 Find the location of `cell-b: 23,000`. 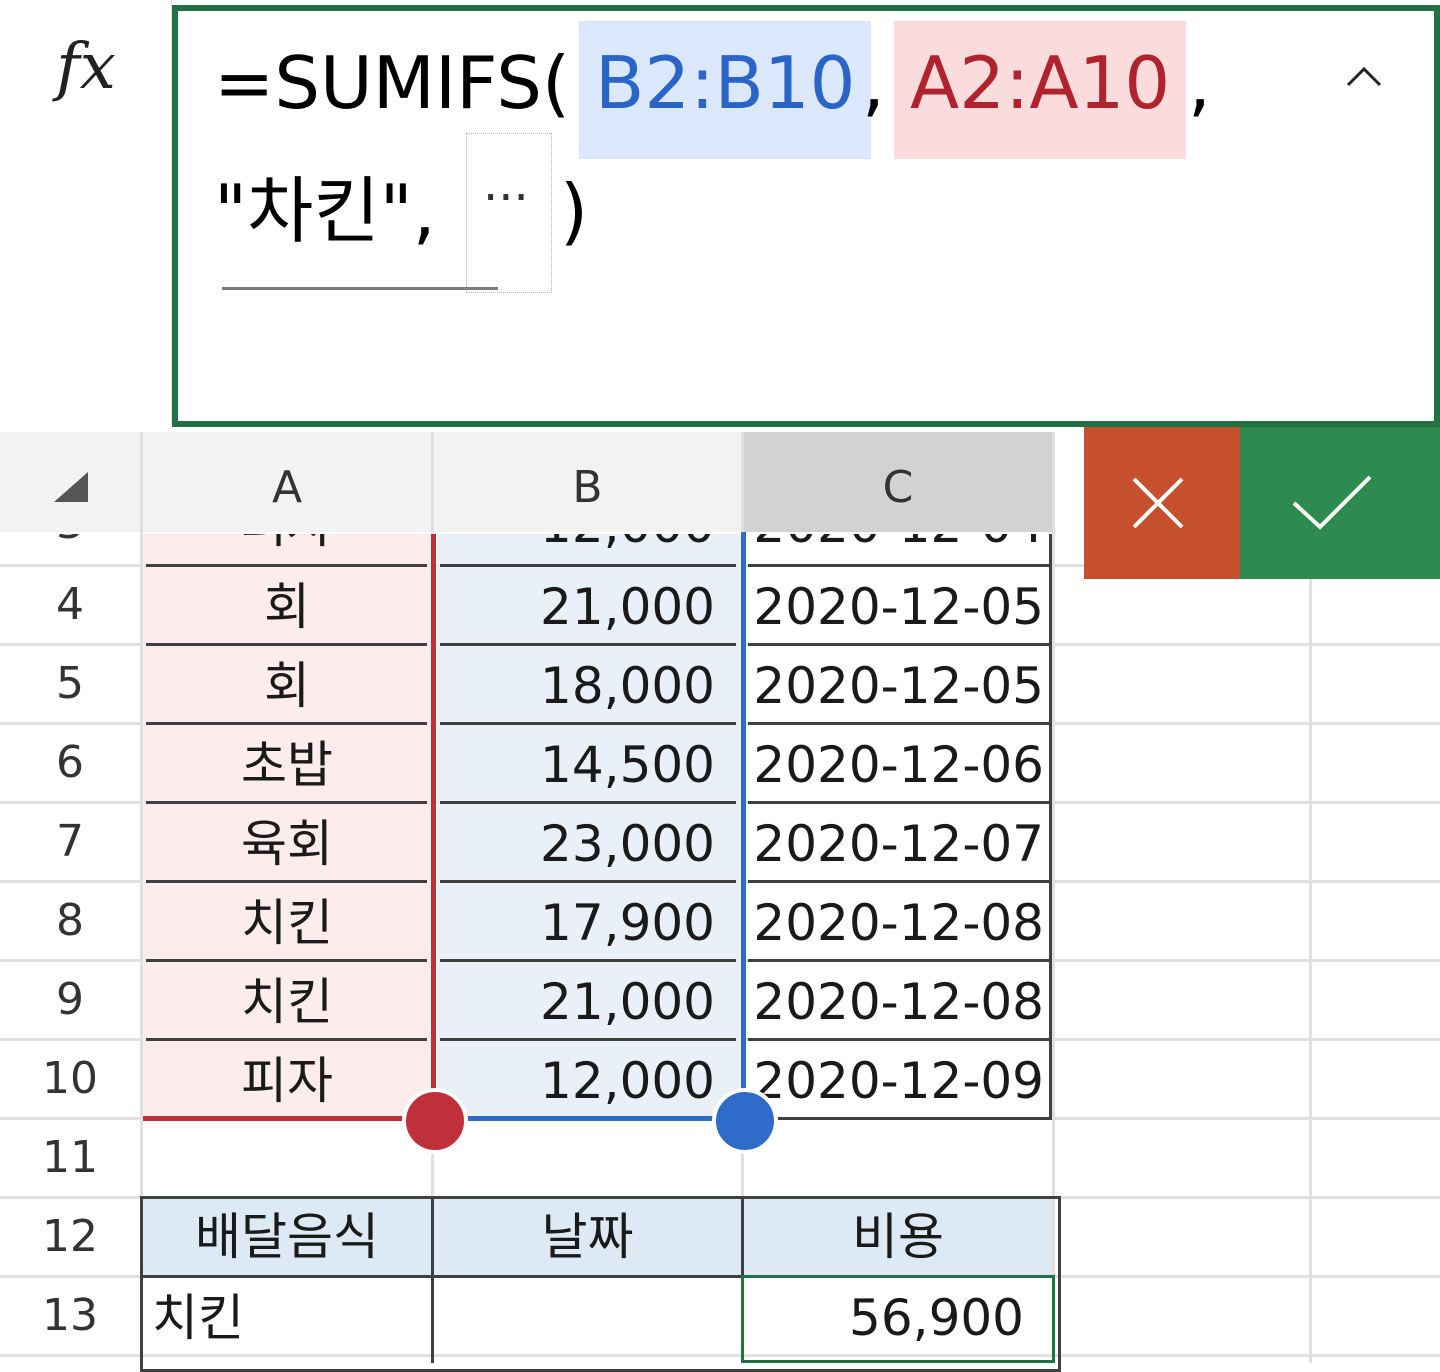

cell-b: 23,000 is located at coordinates (576, 844).